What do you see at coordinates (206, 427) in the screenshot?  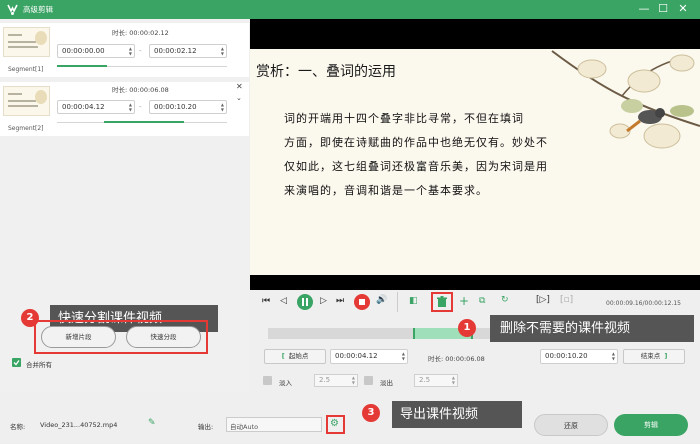 I see `output-label: 输出:` at bounding box center [206, 427].